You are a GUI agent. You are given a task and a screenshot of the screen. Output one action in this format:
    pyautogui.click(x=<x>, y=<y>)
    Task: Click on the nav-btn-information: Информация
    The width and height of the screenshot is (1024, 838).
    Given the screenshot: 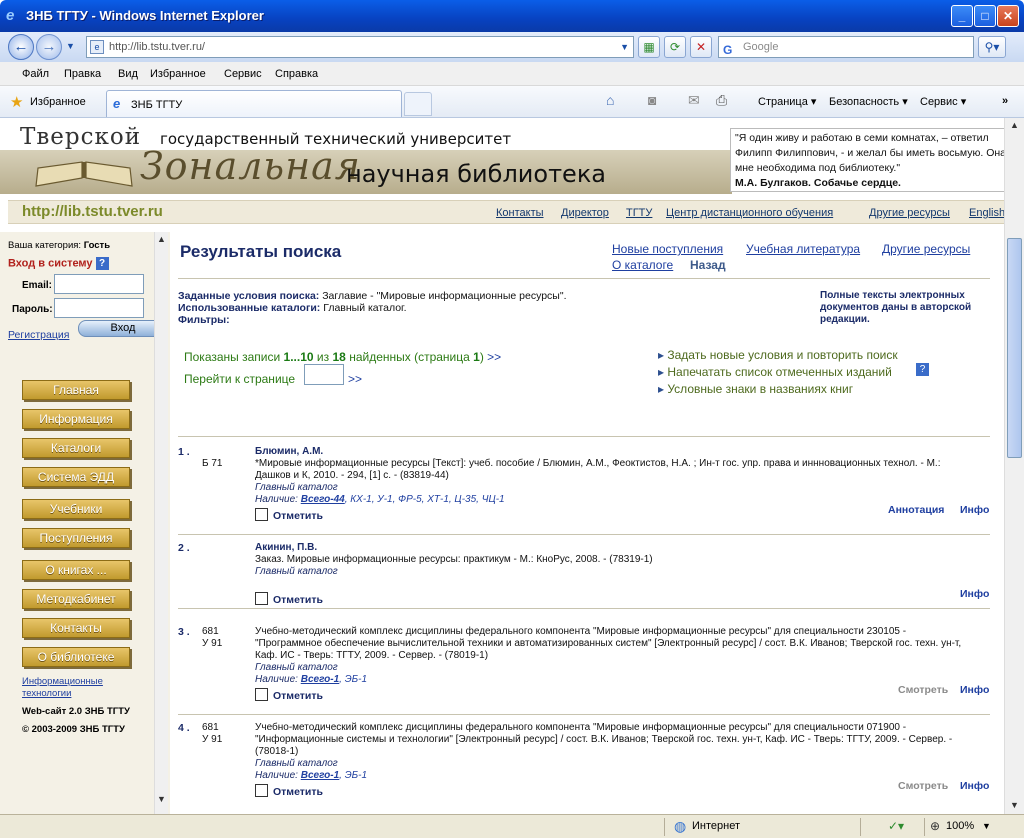 What is the action you would take?
    pyautogui.click(x=76, y=419)
    